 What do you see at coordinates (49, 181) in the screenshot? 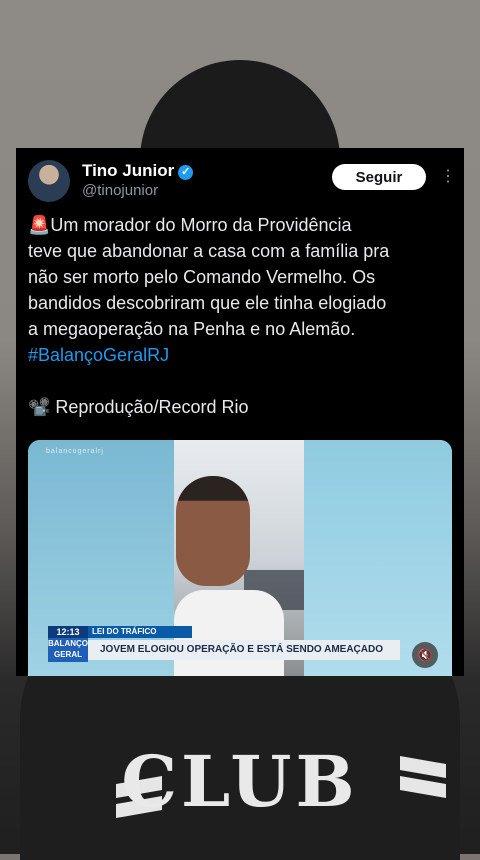
I see `avatar` at bounding box center [49, 181].